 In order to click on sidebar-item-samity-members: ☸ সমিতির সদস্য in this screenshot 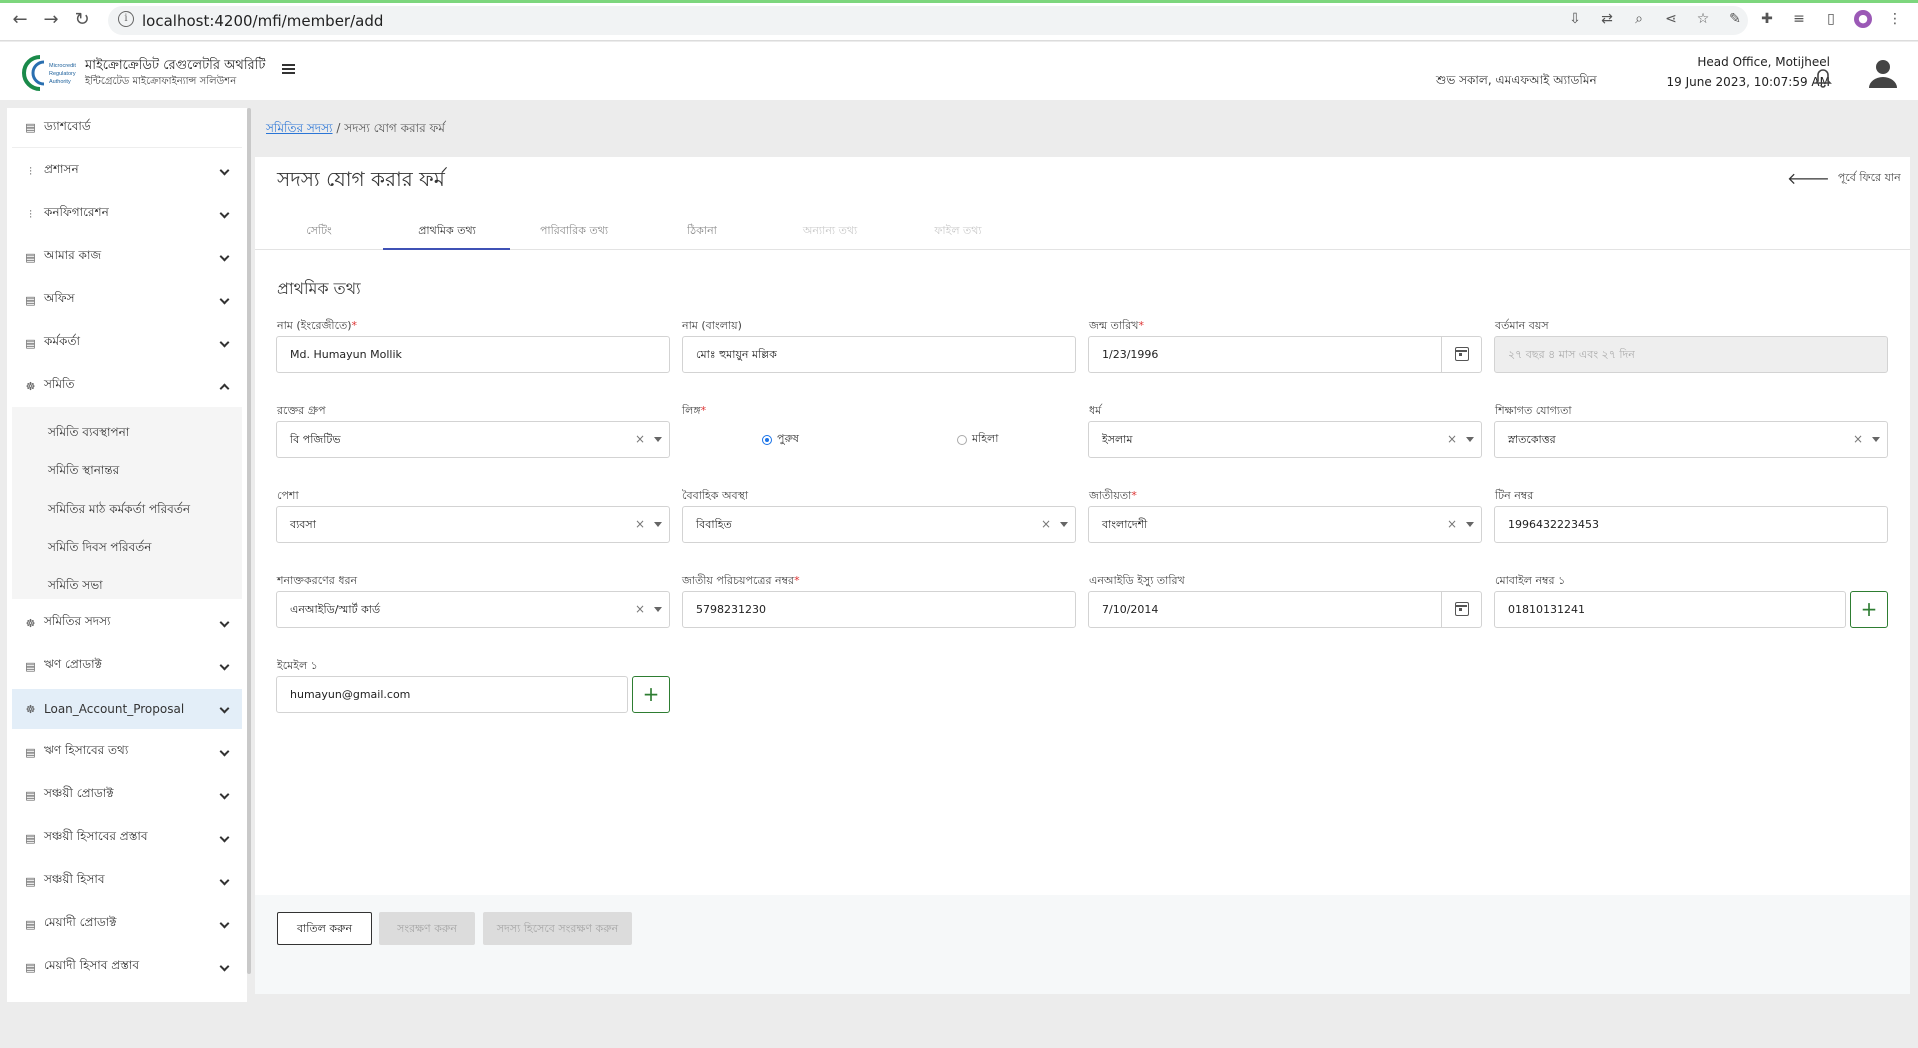, I will do `click(127, 623)`.